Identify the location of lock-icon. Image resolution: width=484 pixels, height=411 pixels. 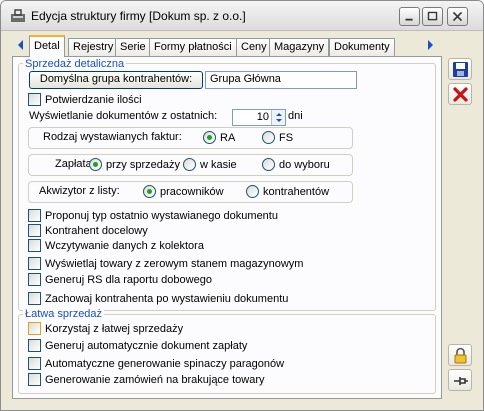
(460, 355).